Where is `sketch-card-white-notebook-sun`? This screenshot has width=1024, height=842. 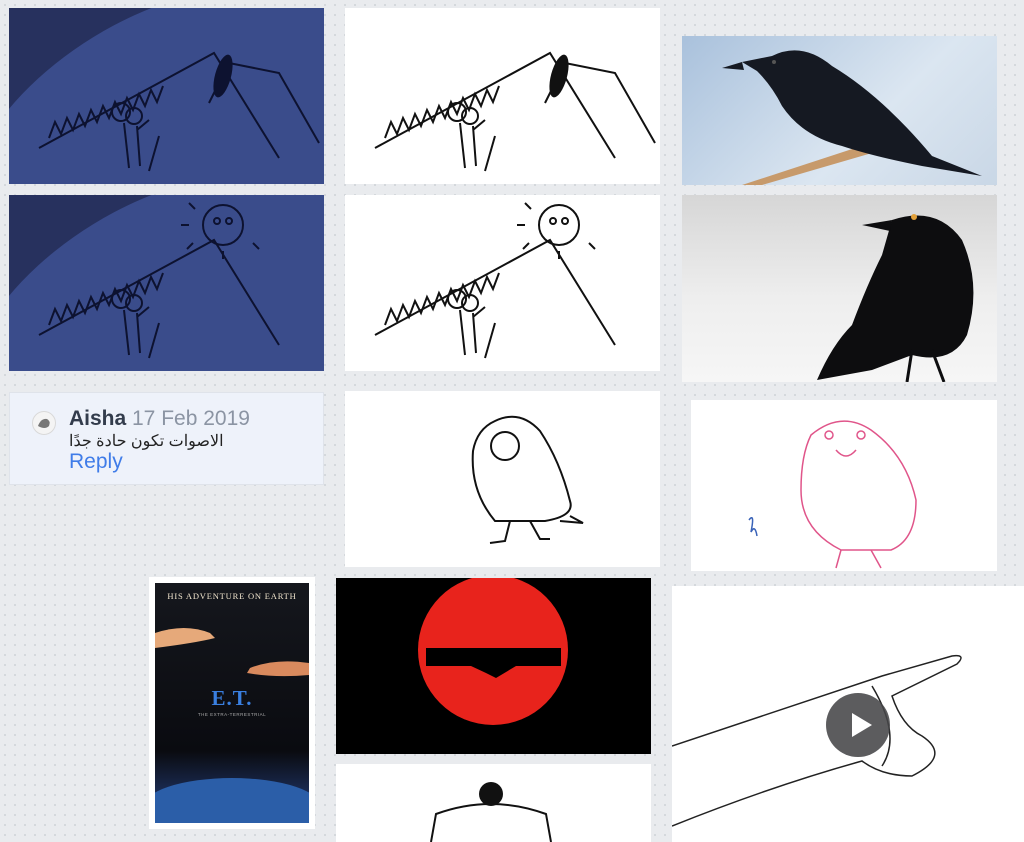 sketch-card-white-notebook-sun is located at coordinates (502, 283).